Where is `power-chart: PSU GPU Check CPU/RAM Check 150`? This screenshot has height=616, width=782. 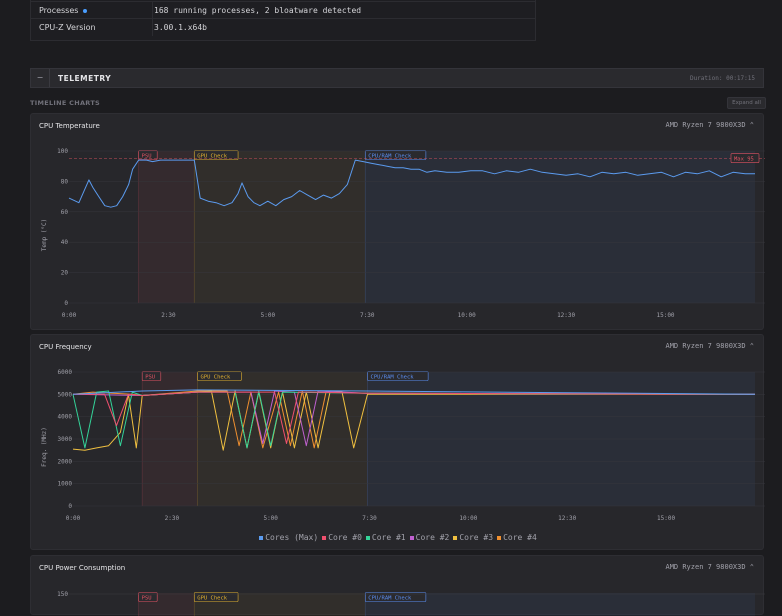 power-chart: PSU GPU Check CPU/RAM Check 150 is located at coordinates (411, 603).